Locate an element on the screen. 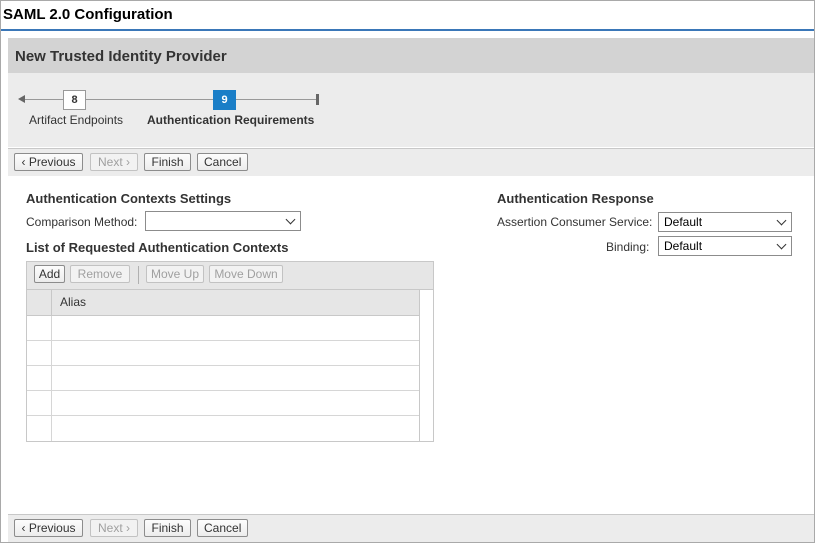 Image resolution: width=815 pixels, height=543 pixels. select-all-cell is located at coordinates (39, 302).